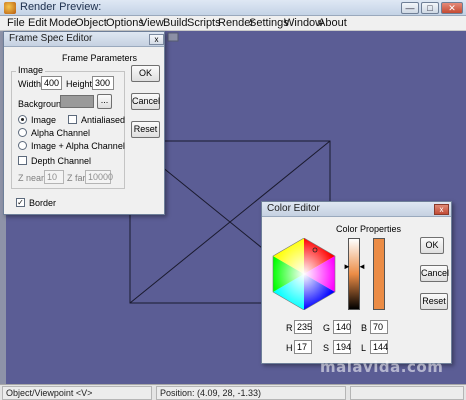 Image resolution: width=466 pixels, height=400 pixels. Describe the element at coordinates (204, 23) in the screenshot. I see `menu-scripts: Scripts` at that location.